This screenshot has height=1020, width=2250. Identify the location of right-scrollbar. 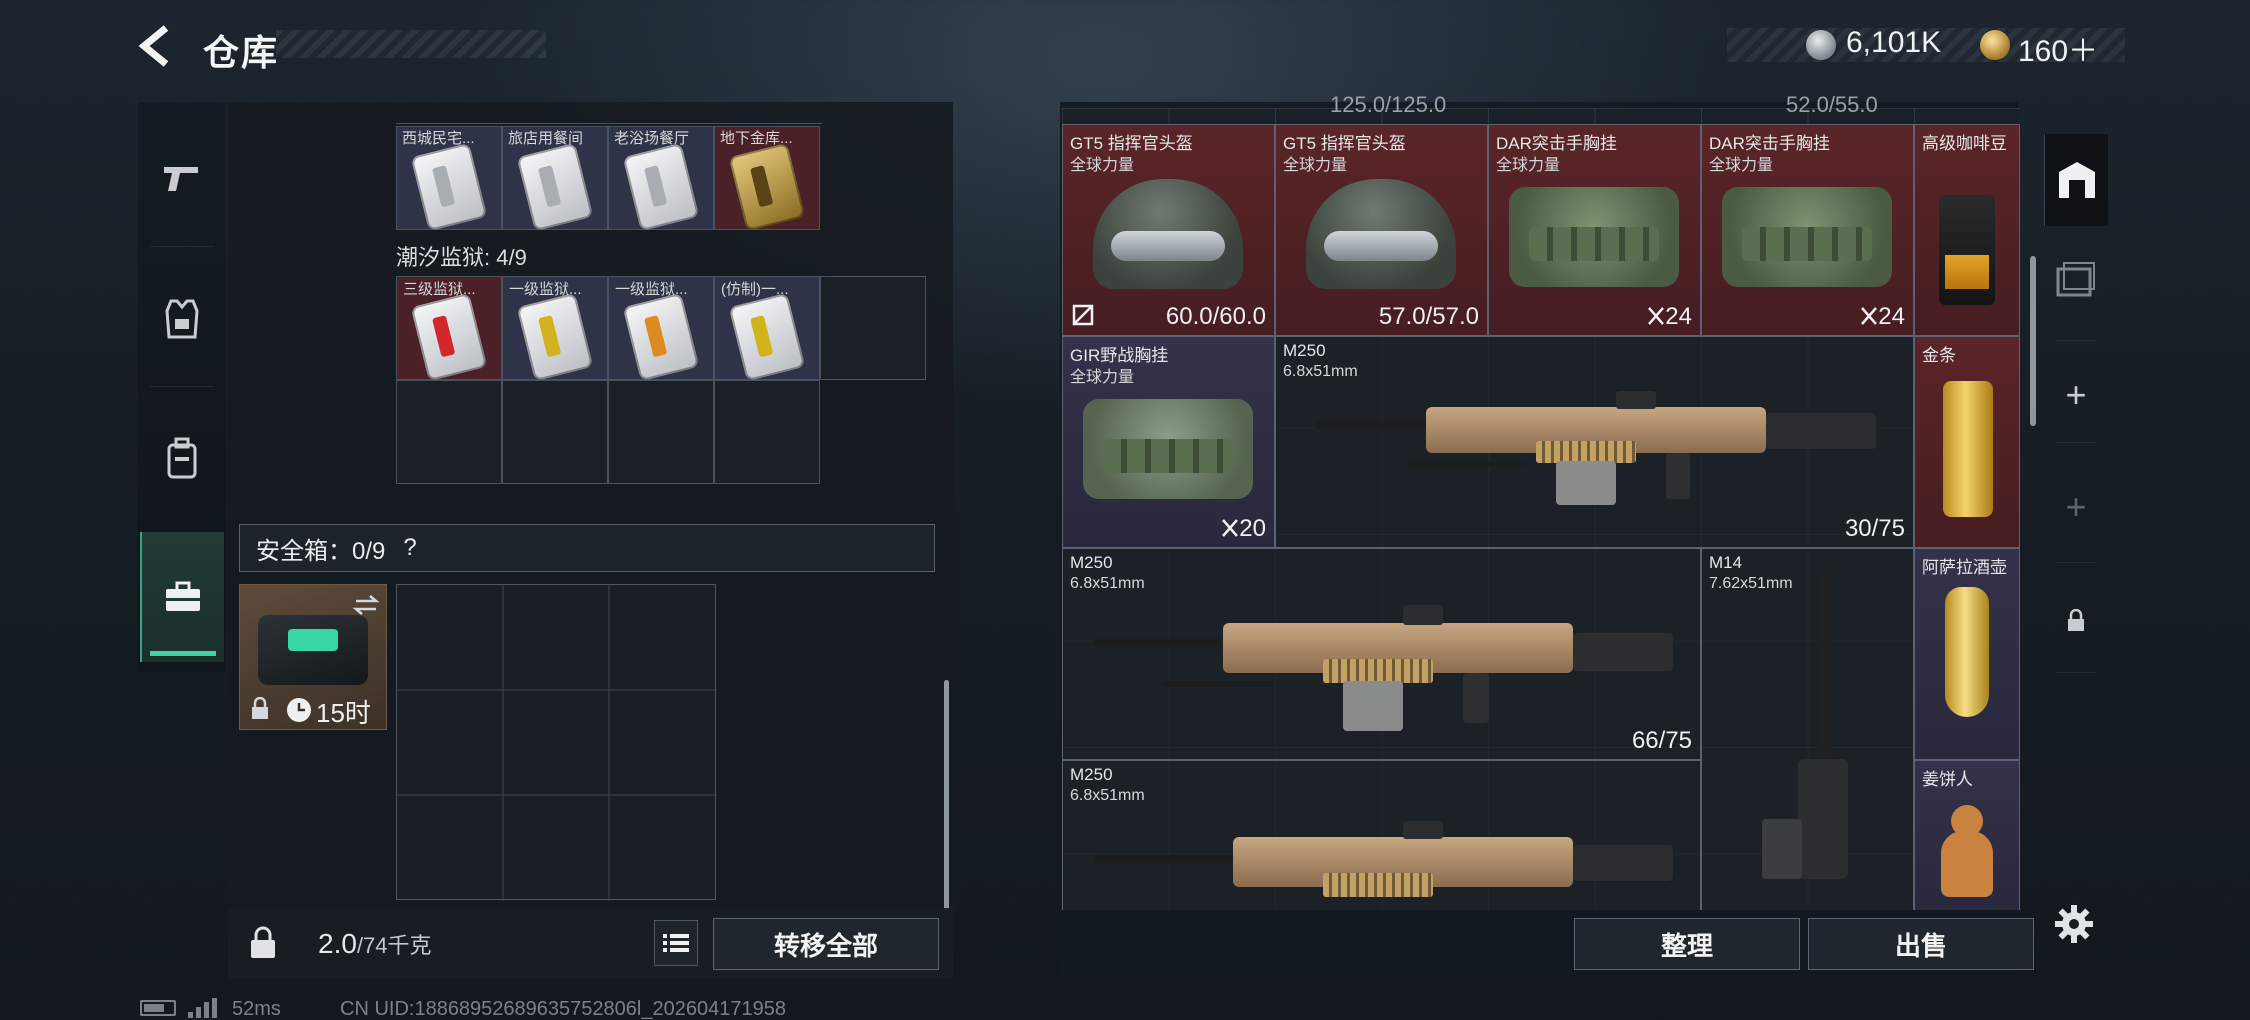
(2033, 341).